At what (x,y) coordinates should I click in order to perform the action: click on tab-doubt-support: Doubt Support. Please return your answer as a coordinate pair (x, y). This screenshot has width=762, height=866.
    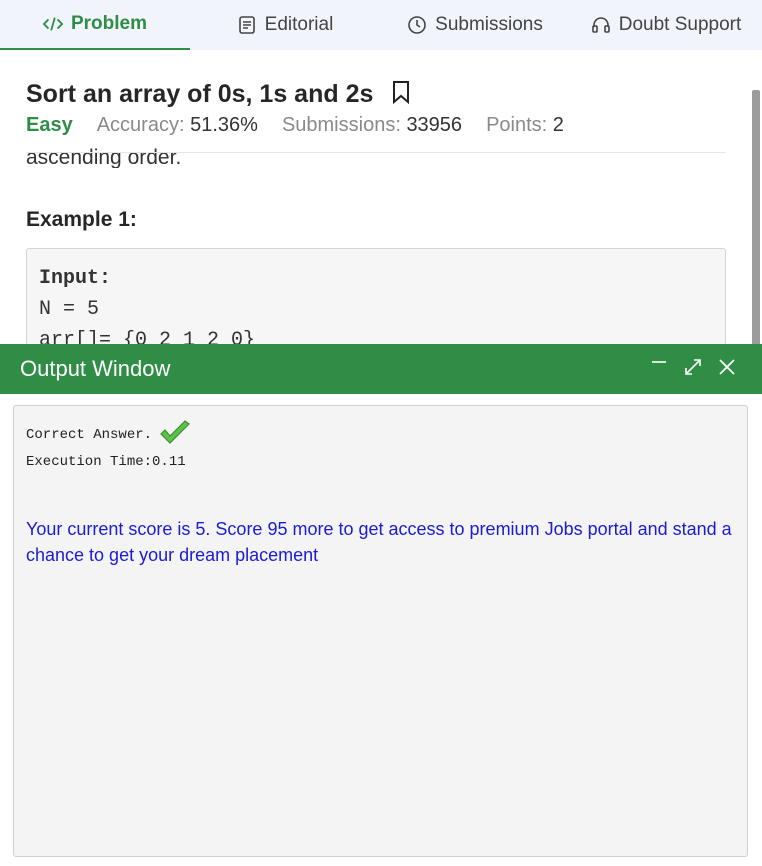
    Looking at the image, I should click on (666, 25).